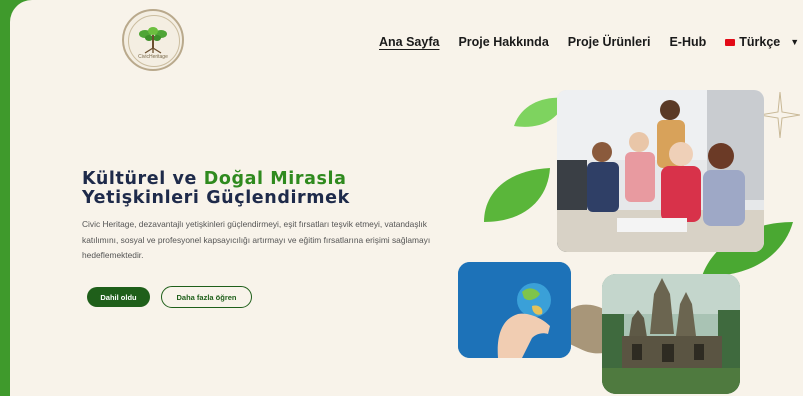 The image size is (803, 396). Describe the element at coordinates (660, 171) in the screenshot. I see `group-photo` at that location.